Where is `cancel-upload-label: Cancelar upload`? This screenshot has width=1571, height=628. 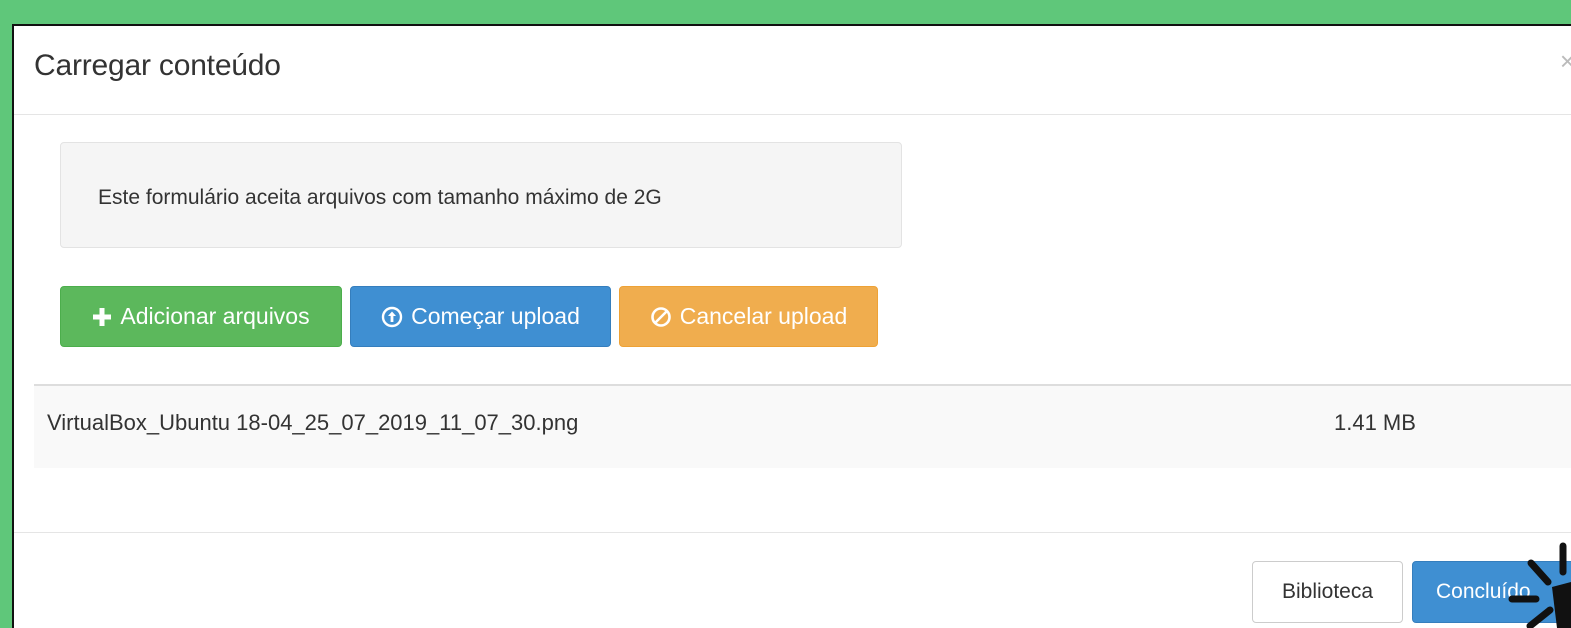
cancel-upload-label: Cancelar upload is located at coordinates (763, 316).